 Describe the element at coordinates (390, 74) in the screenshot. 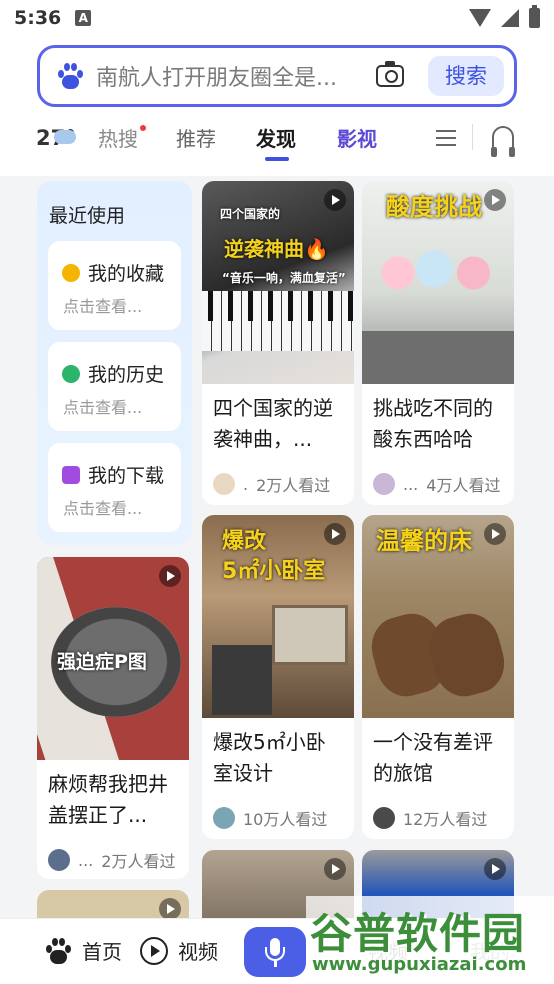

I see `camera-icon` at that location.